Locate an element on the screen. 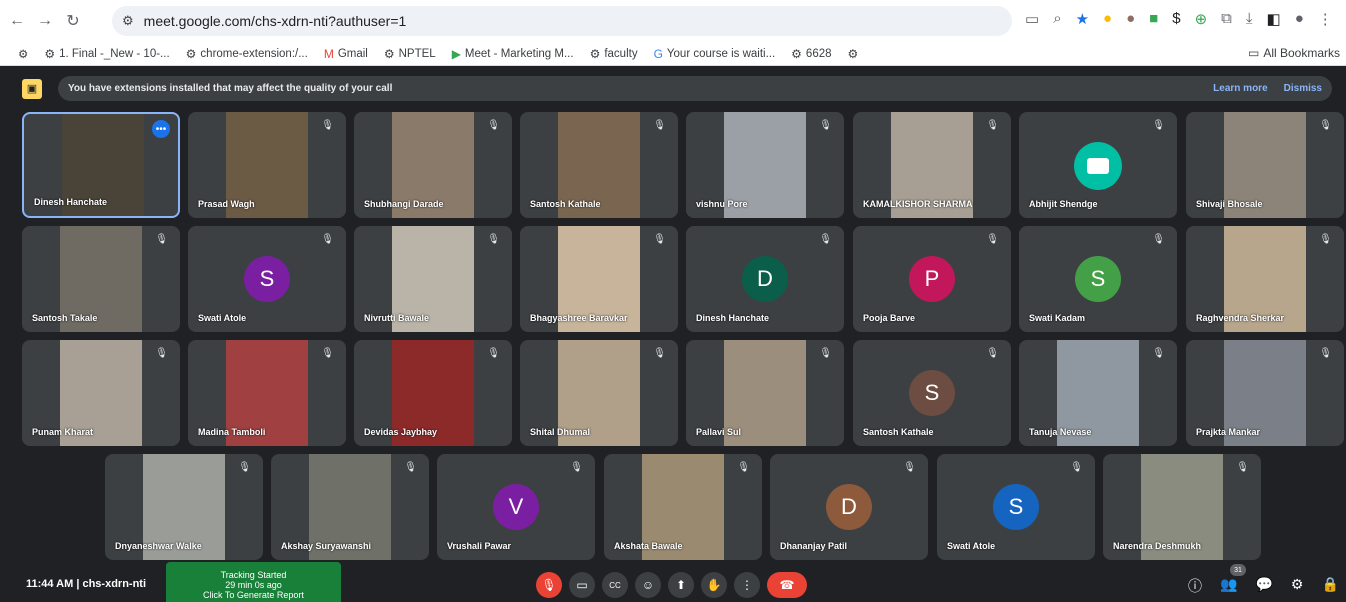 This screenshot has width=1346, height=602. participant-tile: 🎙 Abhijit Shendge is located at coordinates (1098, 165).